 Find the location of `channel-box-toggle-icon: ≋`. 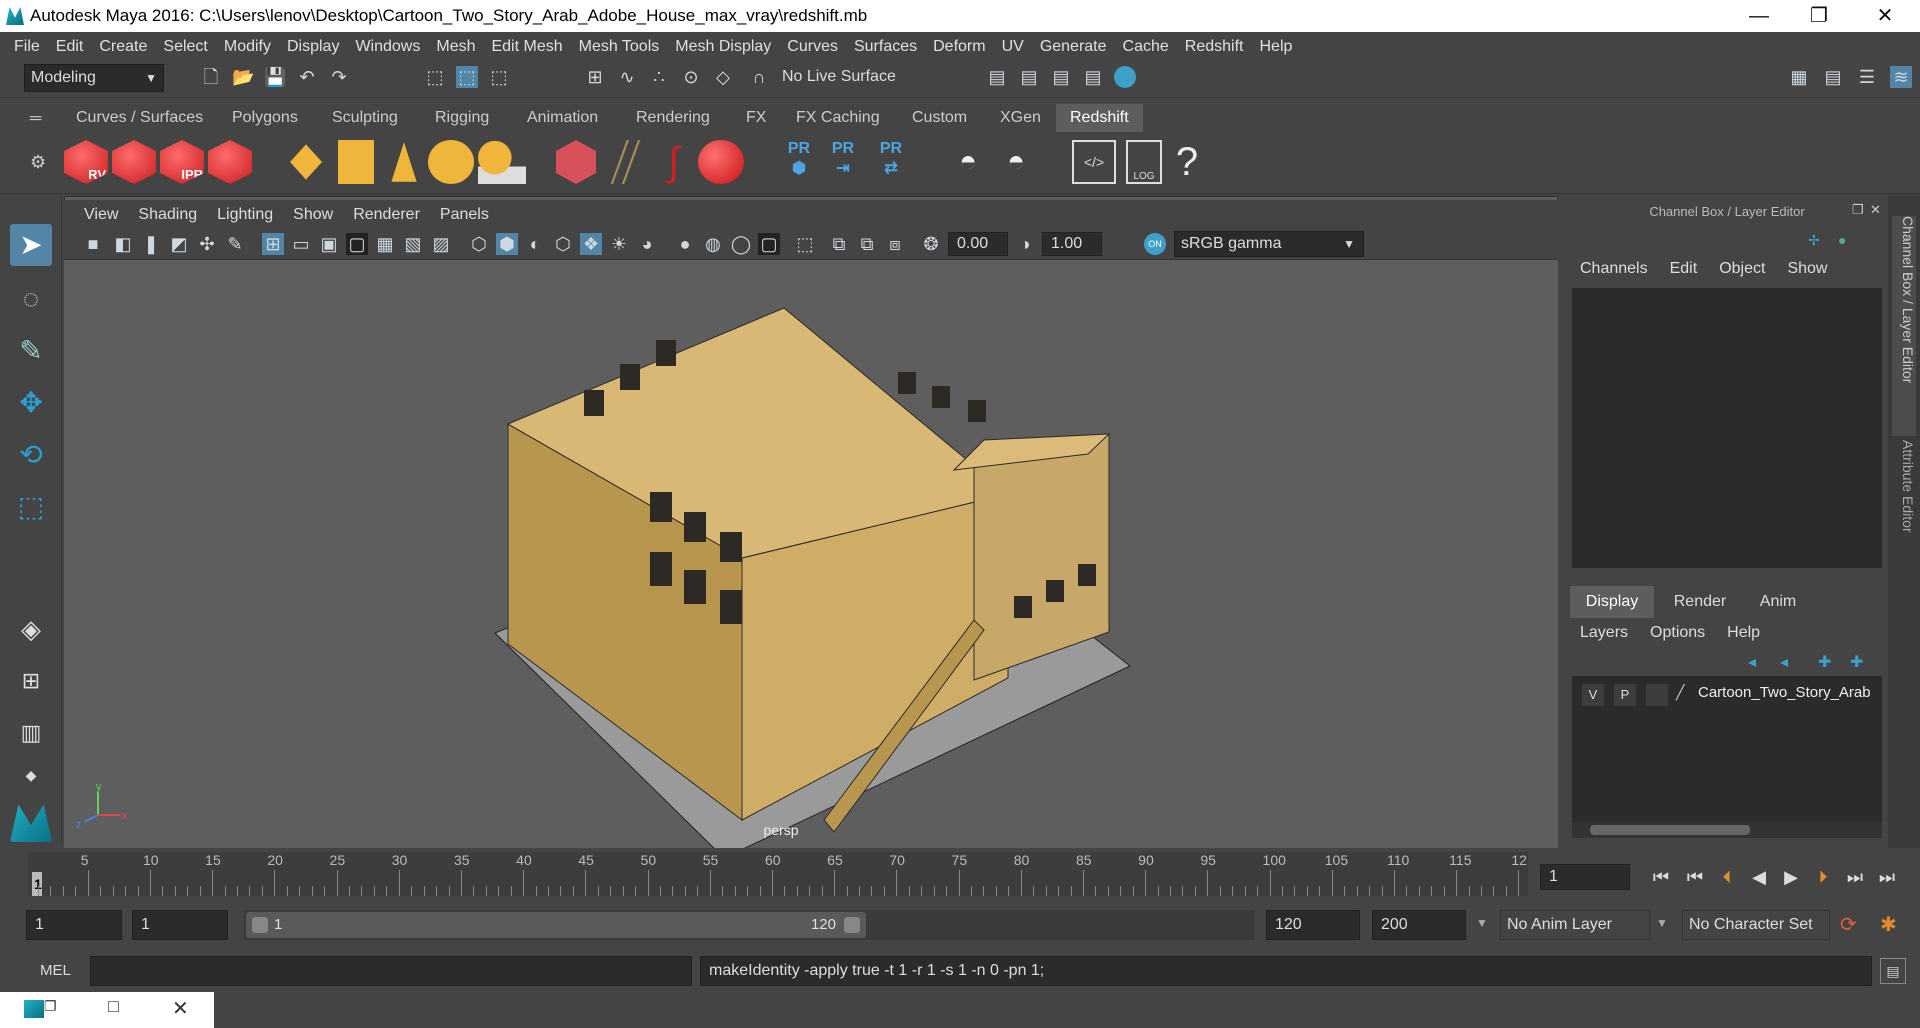

channel-box-toggle-icon: ≋ is located at coordinates (1901, 77).